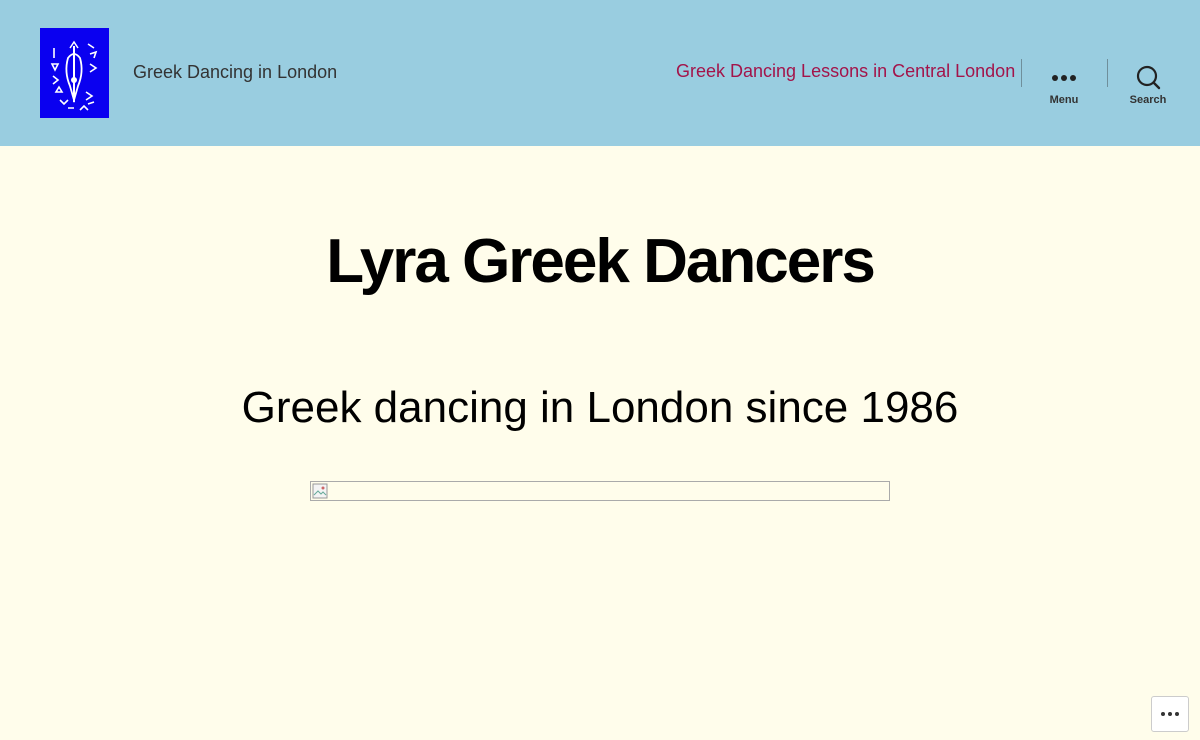 This screenshot has height=740, width=1200. Describe the element at coordinates (1148, 100) in the screenshot. I see `search-label: Search` at that location.